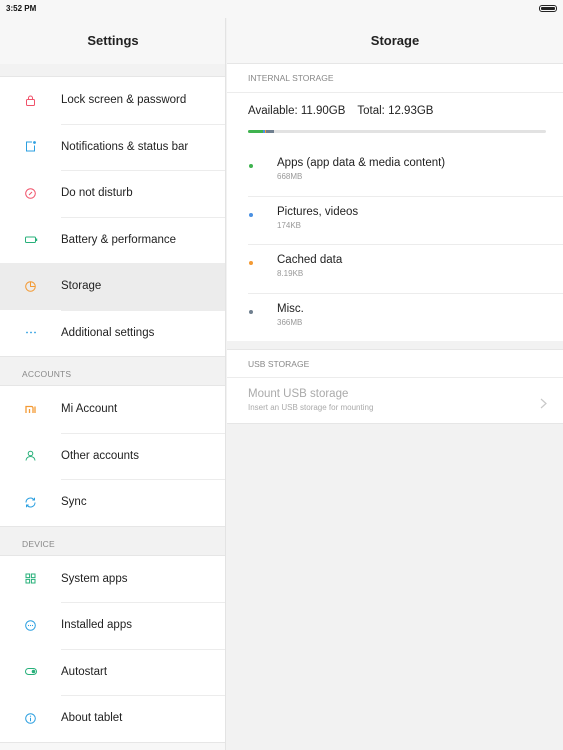  I want to click on mount-usb-subtitle: Insert an USB storage for mounting, so click(311, 407).